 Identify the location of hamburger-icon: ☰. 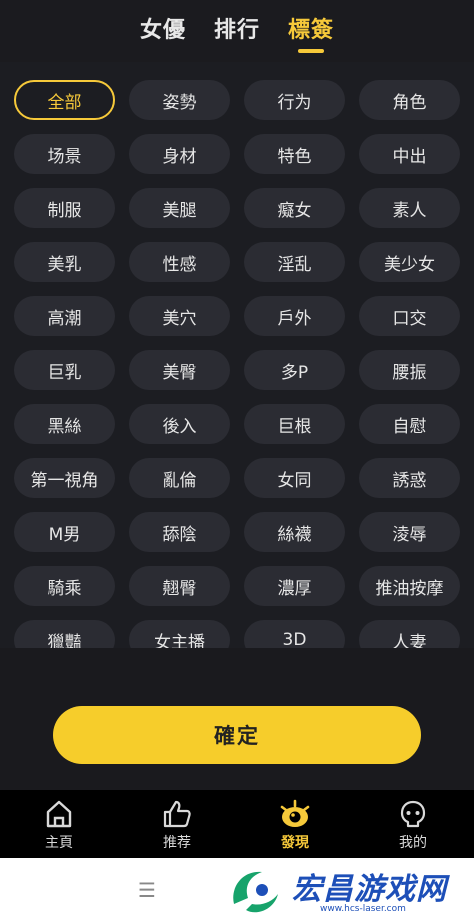
(147, 890).